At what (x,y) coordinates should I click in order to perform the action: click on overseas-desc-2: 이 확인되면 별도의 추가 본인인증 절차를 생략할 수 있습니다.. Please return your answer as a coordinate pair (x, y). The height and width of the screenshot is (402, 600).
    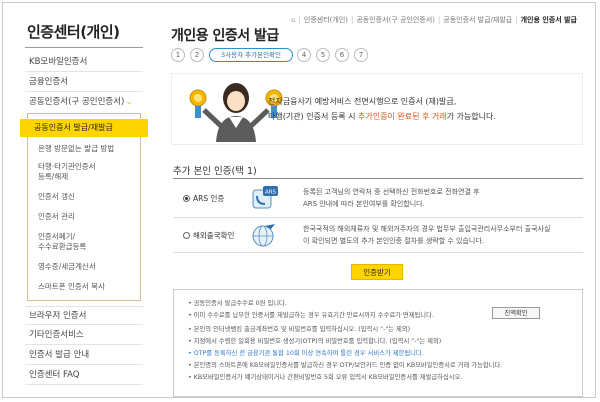
    Looking at the image, I should click on (394, 241).